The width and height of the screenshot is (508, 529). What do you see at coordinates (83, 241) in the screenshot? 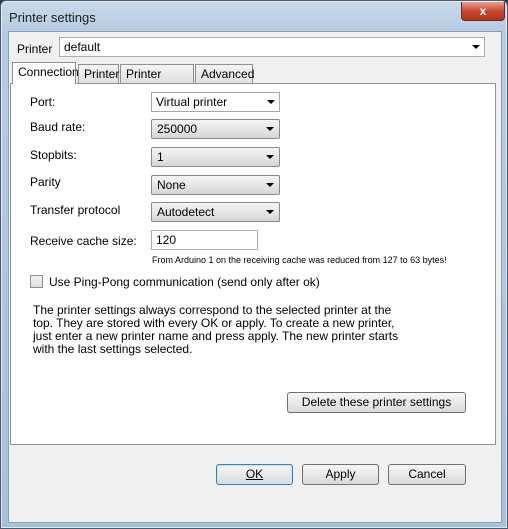
I see `receive-cache-label: Receive cache size:` at bounding box center [83, 241].